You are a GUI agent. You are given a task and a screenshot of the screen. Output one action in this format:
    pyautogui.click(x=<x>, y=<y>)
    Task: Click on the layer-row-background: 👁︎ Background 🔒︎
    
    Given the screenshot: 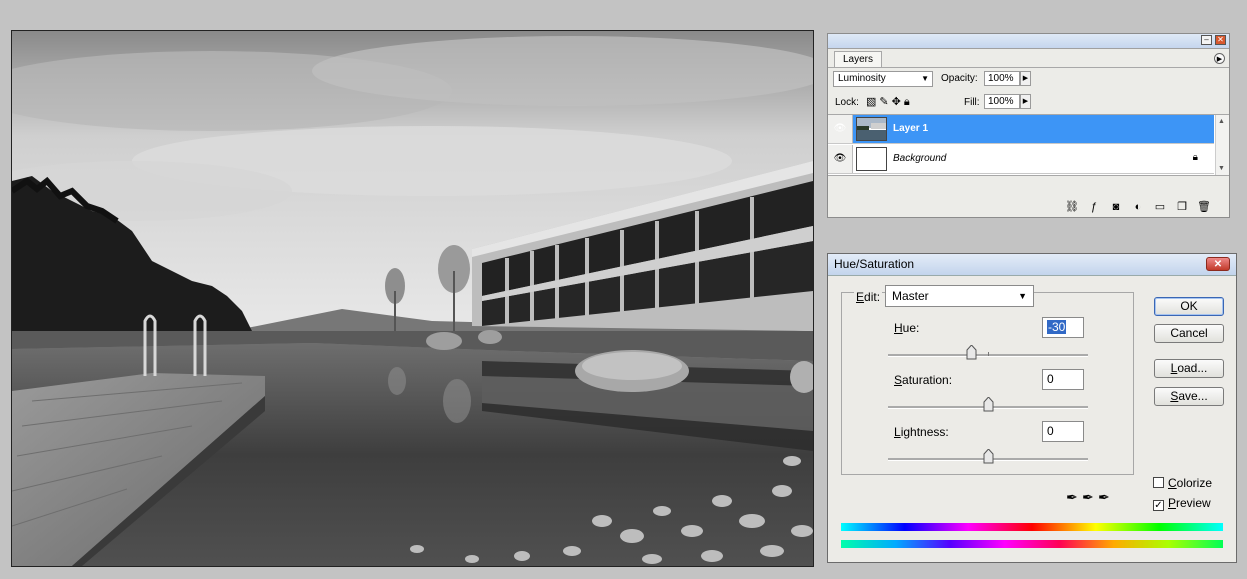 What is the action you would take?
    pyautogui.click(x=1021, y=159)
    